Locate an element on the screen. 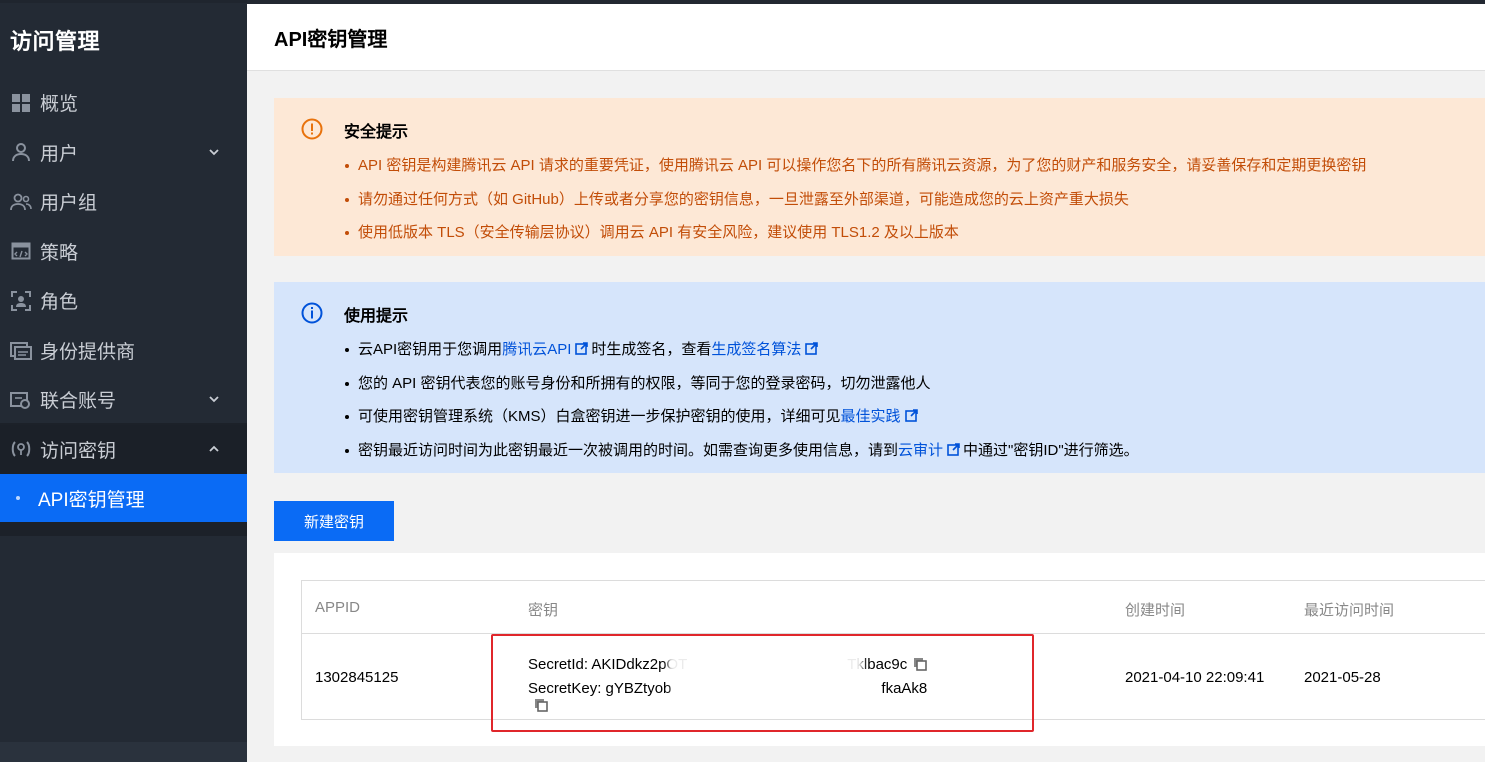 The height and width of the screenshot is (762, 1485). cloud-audit-link: 云审计 is located at coordinates (920, 450).